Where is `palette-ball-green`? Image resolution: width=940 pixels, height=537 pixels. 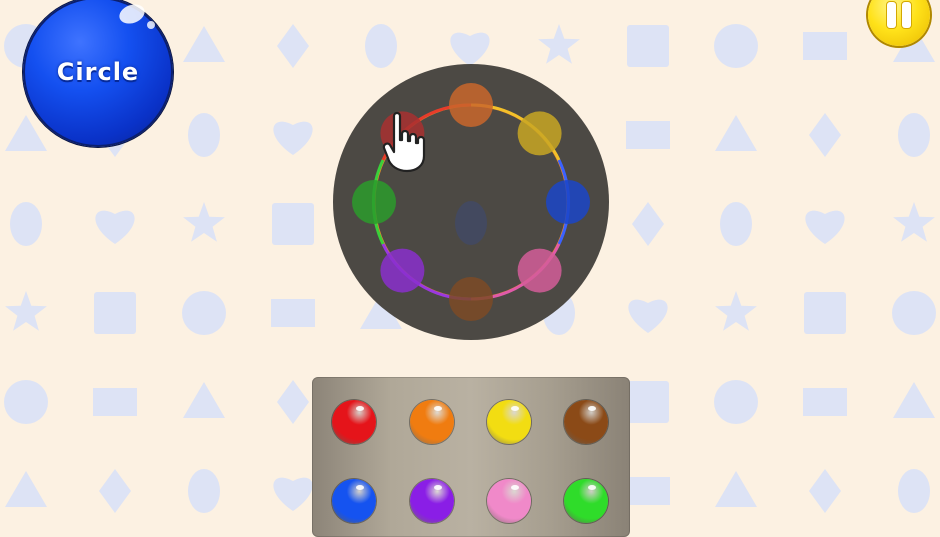 palette-ball-green is located at coordinates (586, 501).